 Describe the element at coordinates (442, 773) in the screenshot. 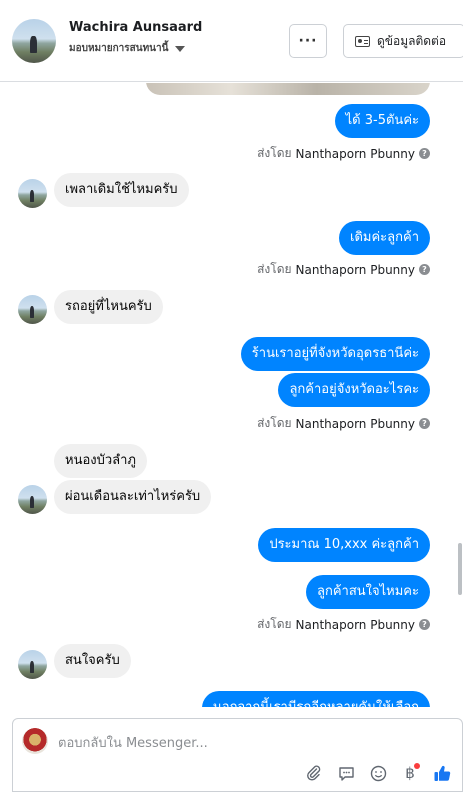

I see `thumbs-up-icon` at that location.